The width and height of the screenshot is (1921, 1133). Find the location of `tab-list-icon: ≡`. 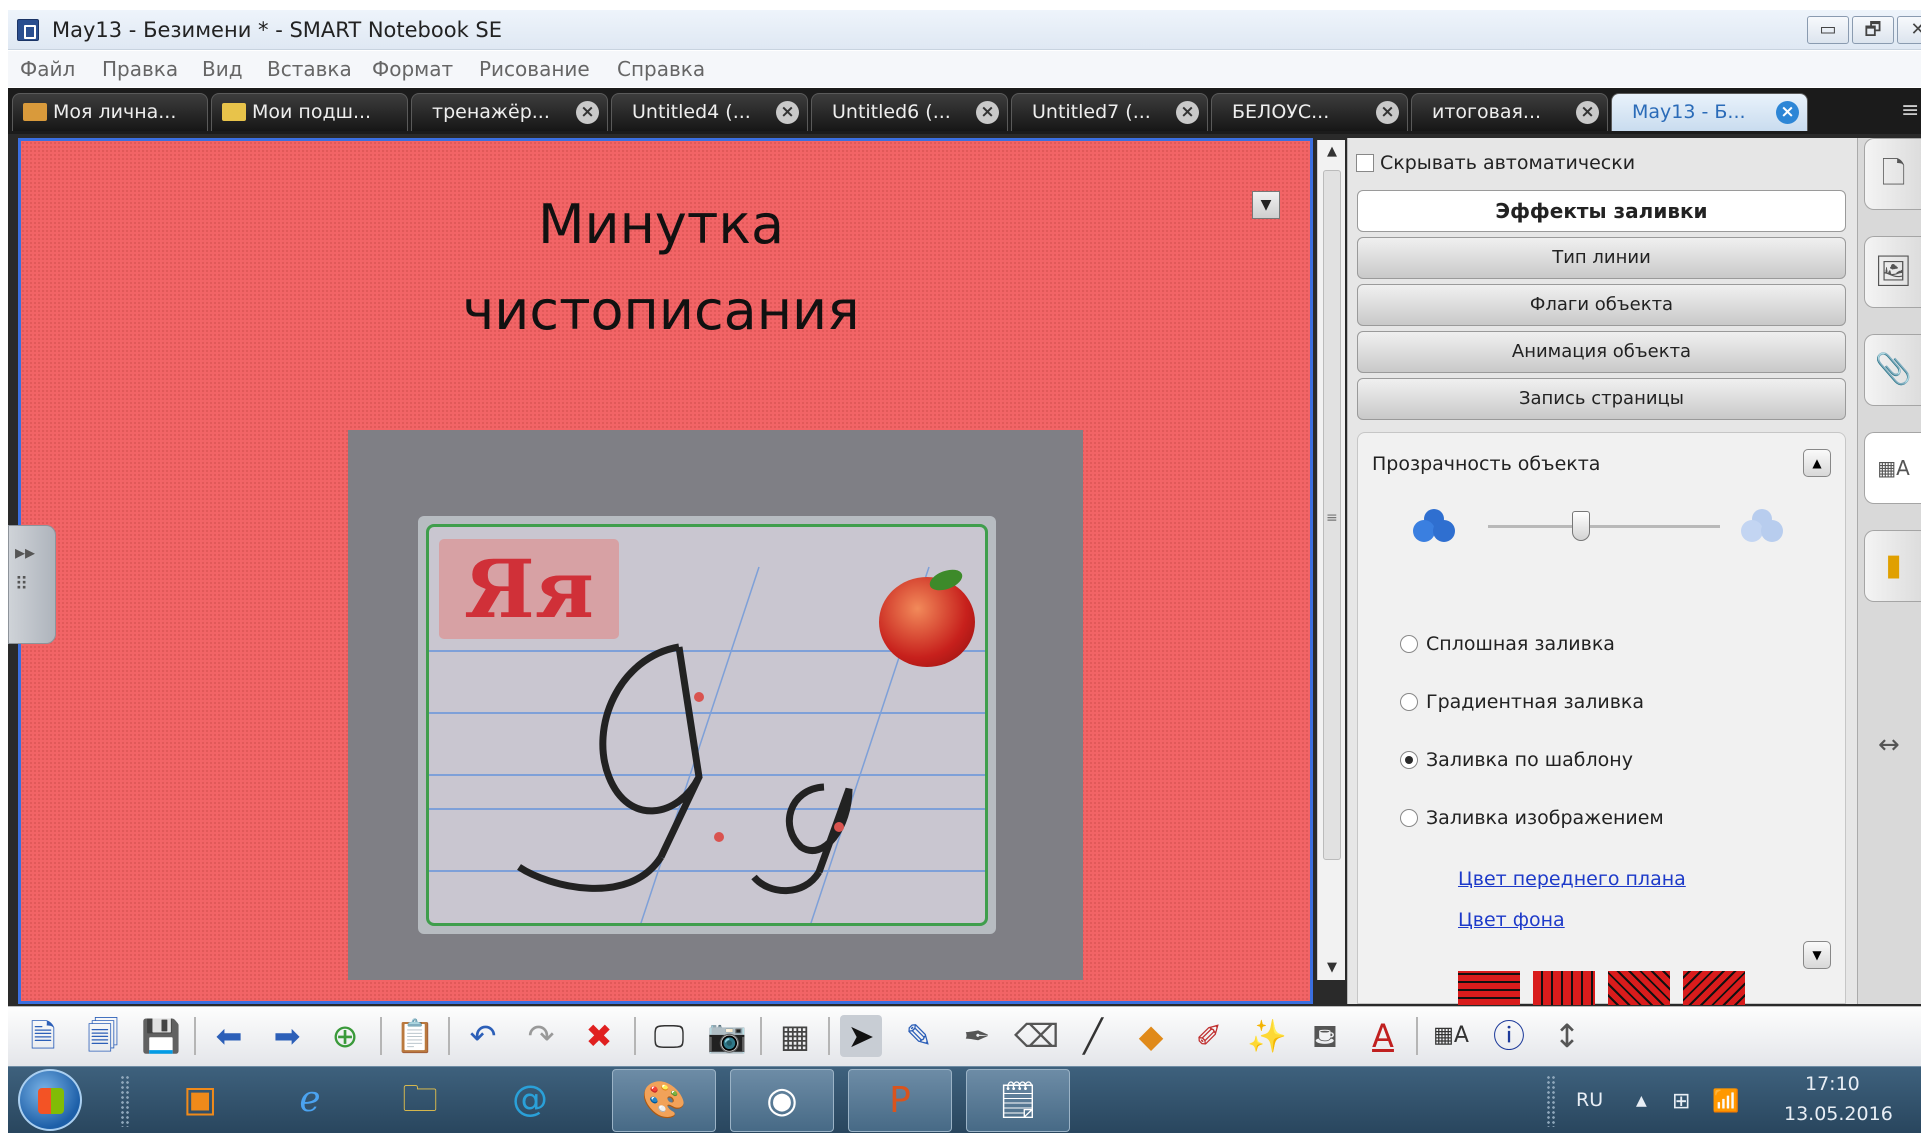

tab-list-icon: ≡ is located at coordinates (1910, 110).